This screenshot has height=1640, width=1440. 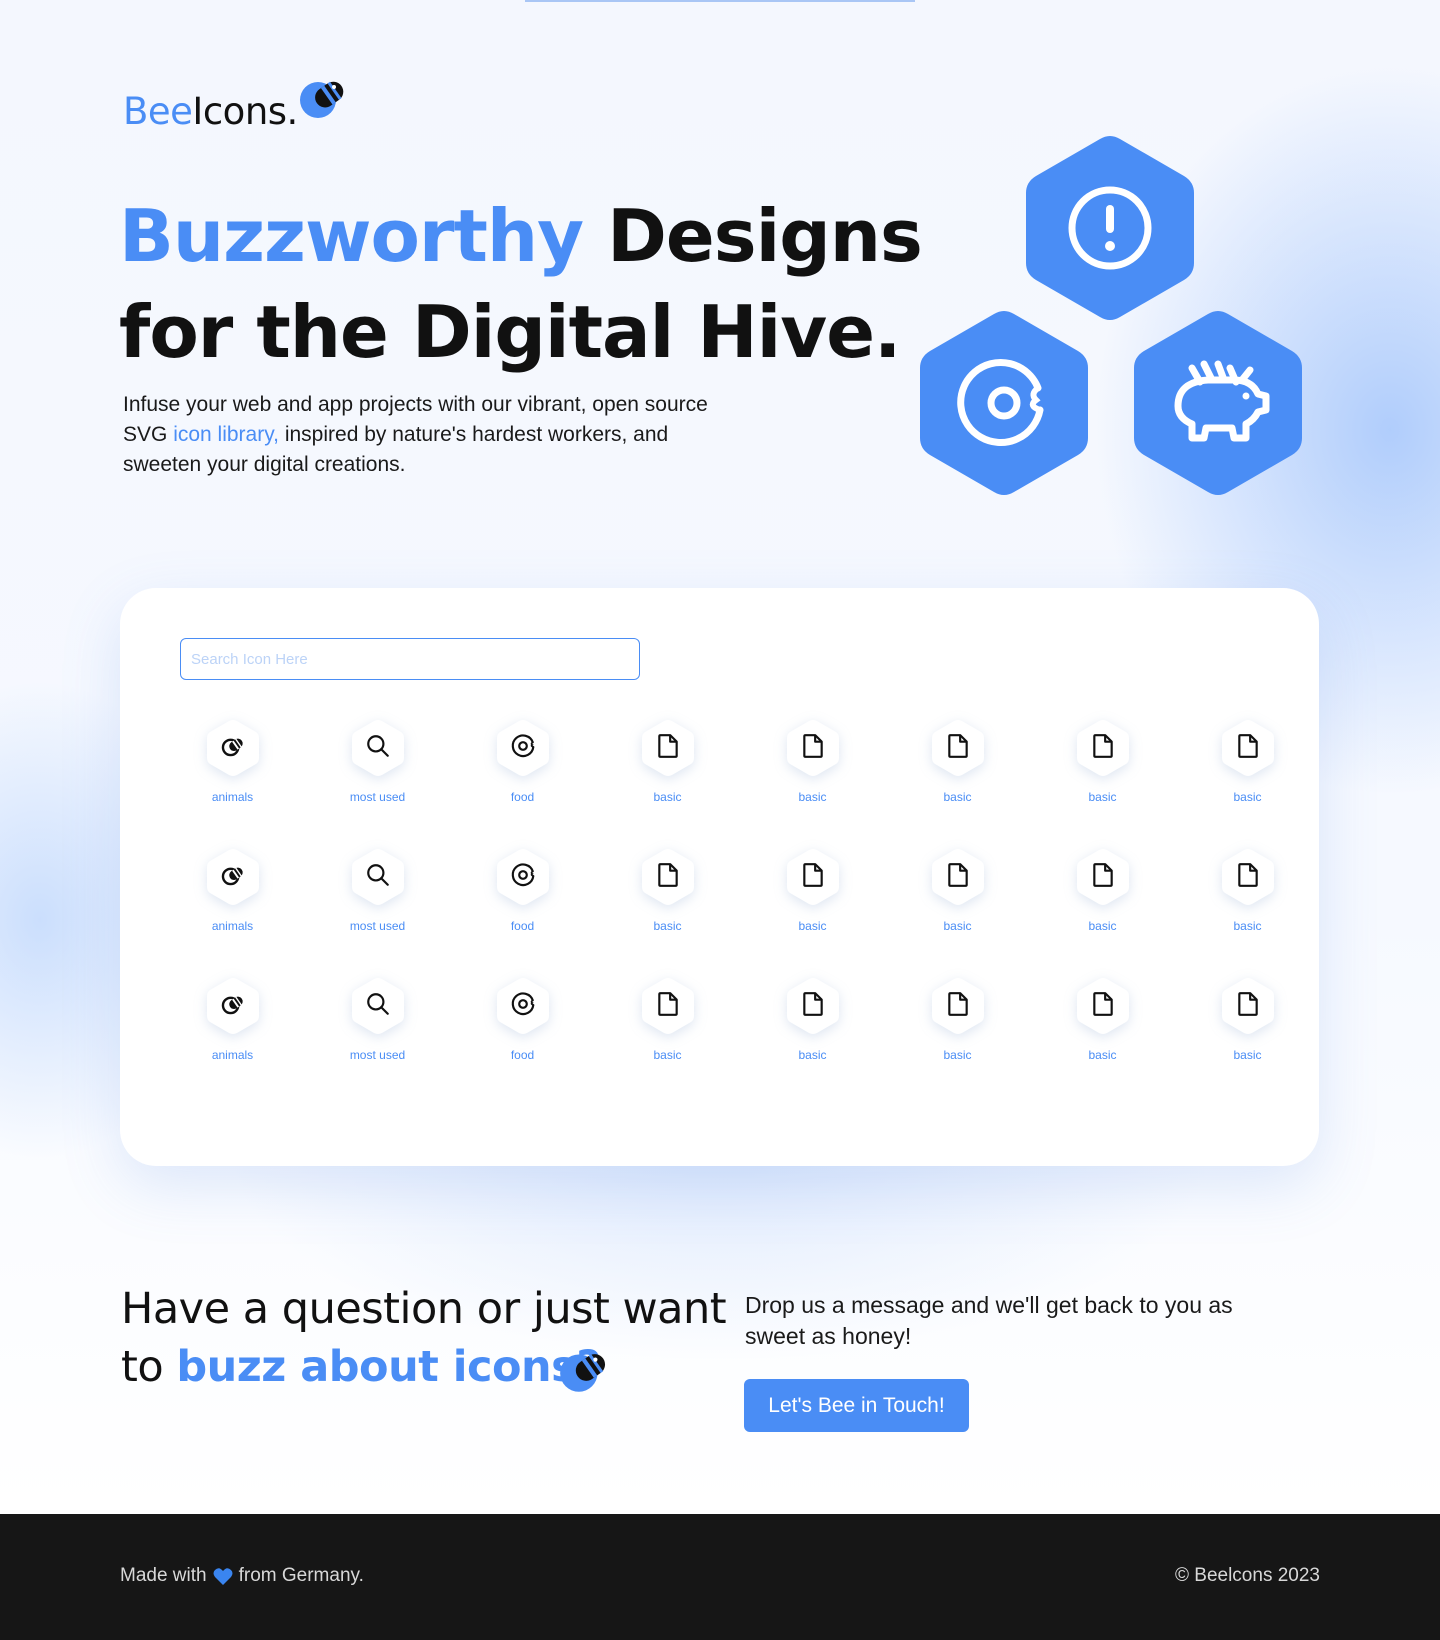 What do you see at coordinates (1110, 228) in the screenshot?
I see `alert-circle-icon` at bounding box center [1110, 228].